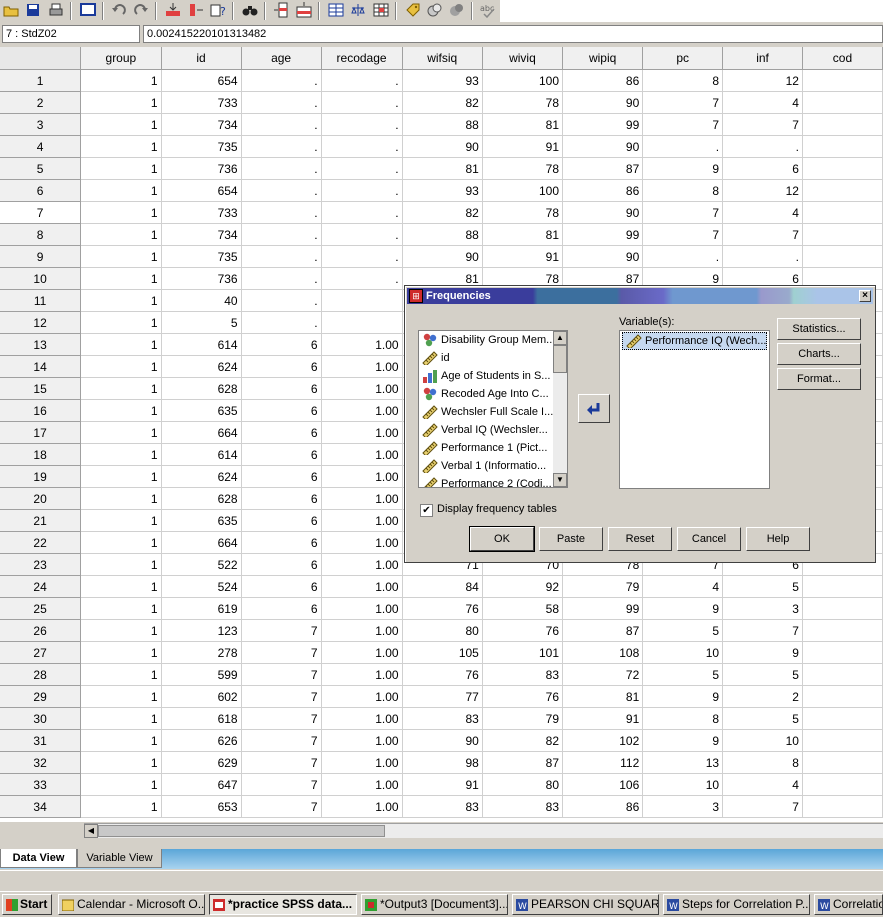 This screenshot has width=883, height=917. What do you see at coordinates (201, 454) in the screenshot?
I see `data-cell-id: 614` at bounding box center [201, 454].